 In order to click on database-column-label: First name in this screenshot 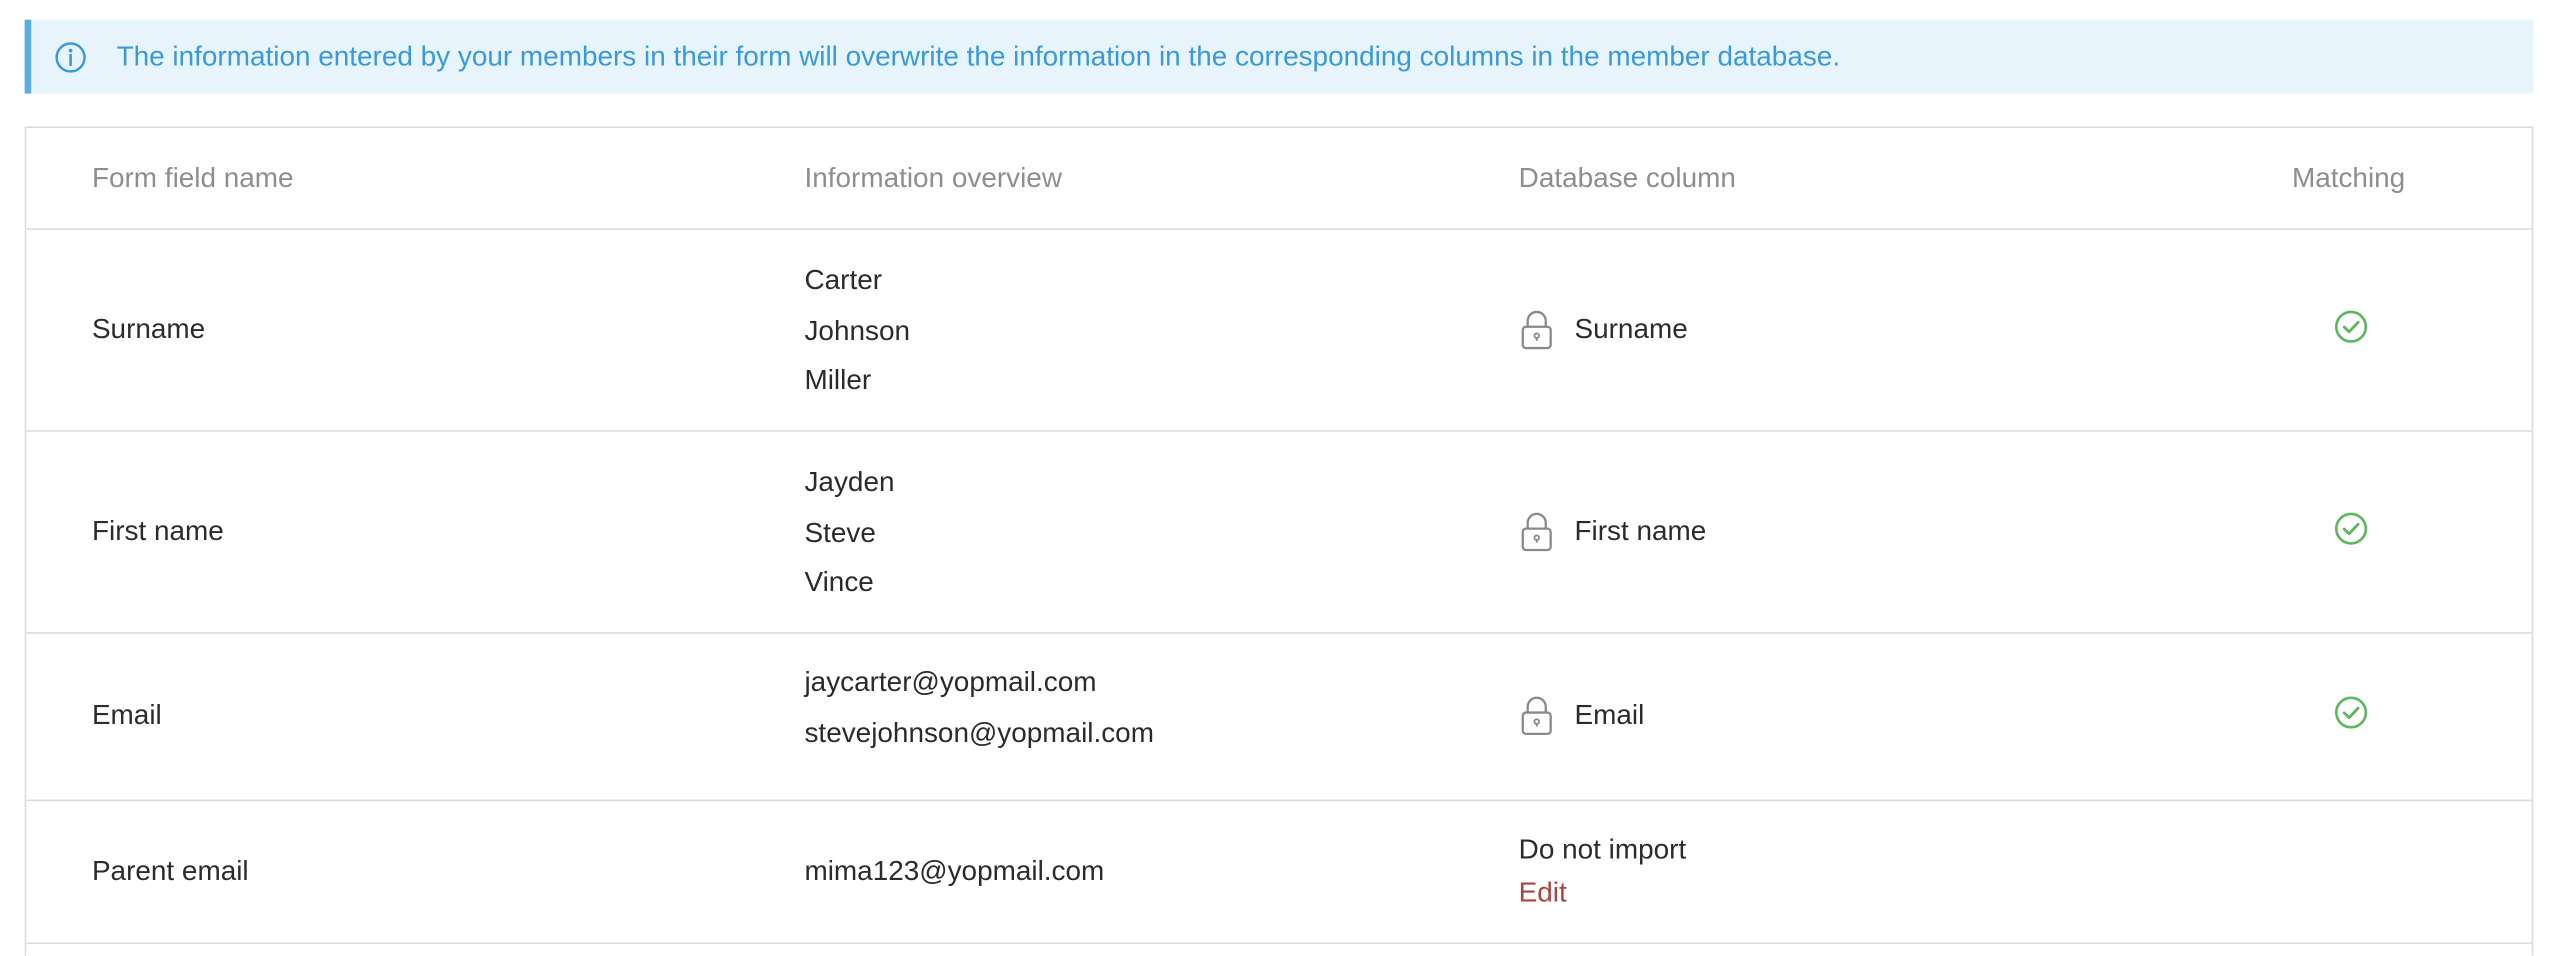, I will do `click(1640, 531)`.